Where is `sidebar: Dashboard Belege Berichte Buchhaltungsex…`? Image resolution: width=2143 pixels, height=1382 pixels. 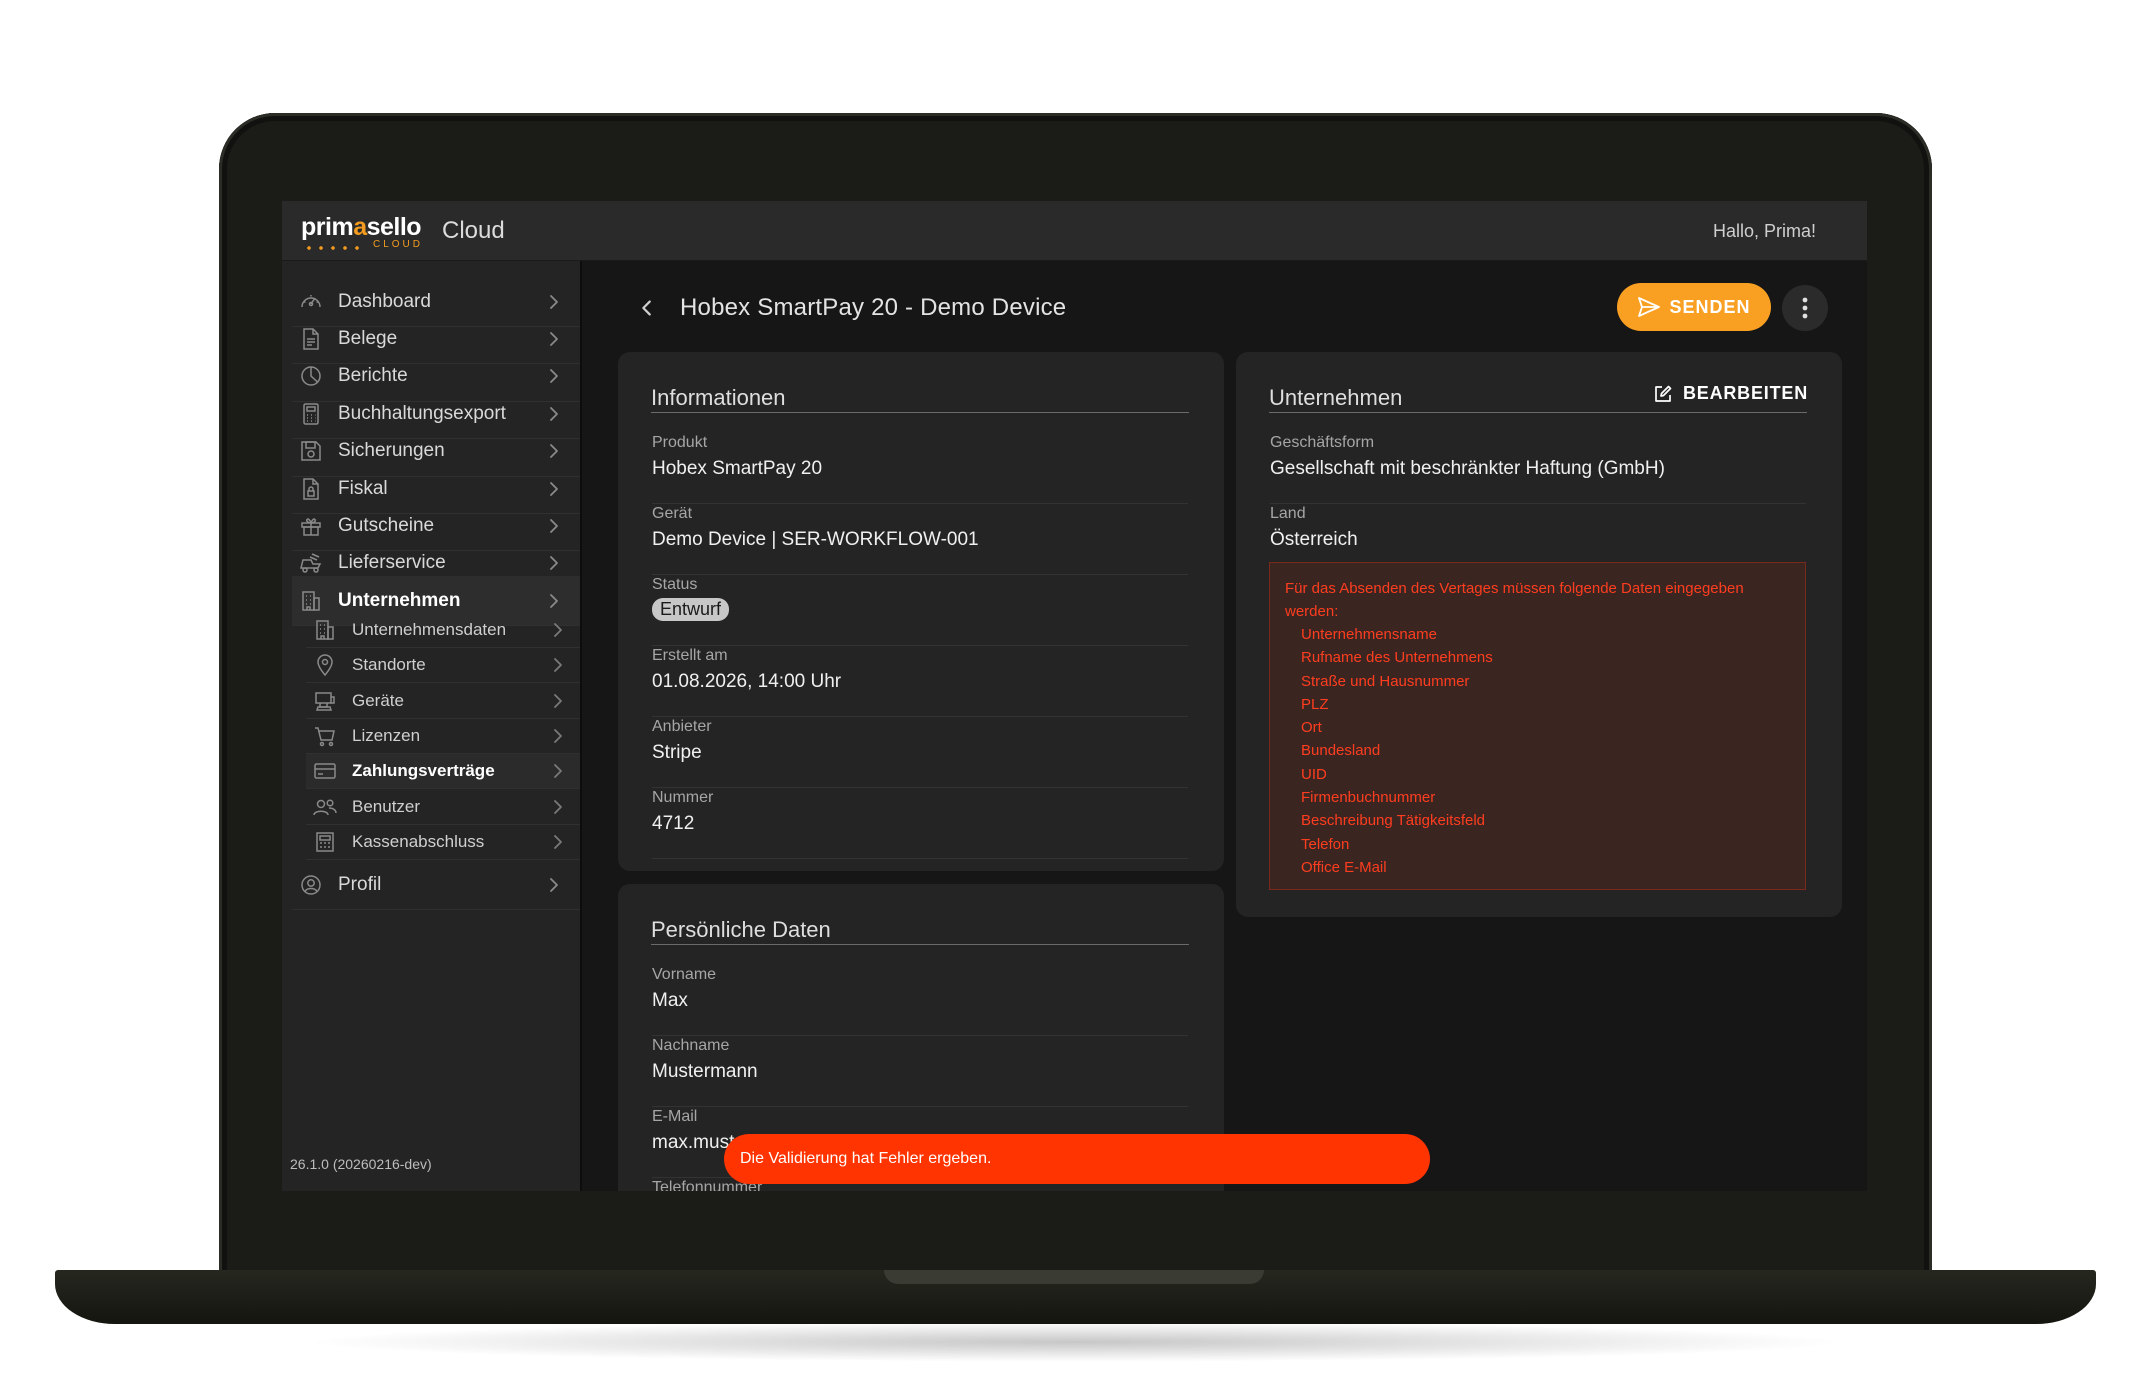
sidebar: Dashboard Belege Berichte Buchhaltungsex… is located at coordinates (432, 726).